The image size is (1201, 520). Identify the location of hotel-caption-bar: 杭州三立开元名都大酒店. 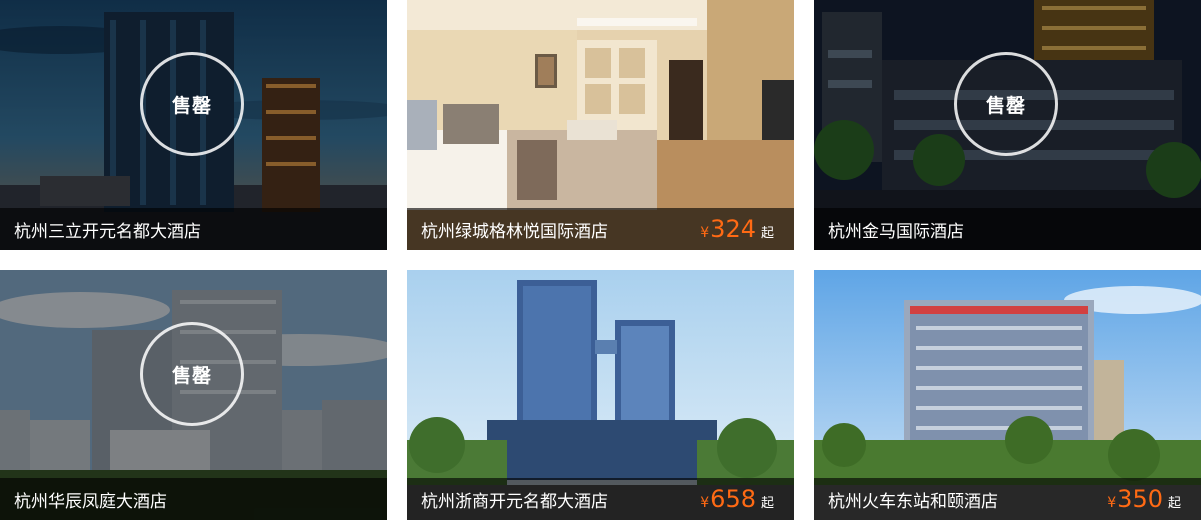
(193, 229).